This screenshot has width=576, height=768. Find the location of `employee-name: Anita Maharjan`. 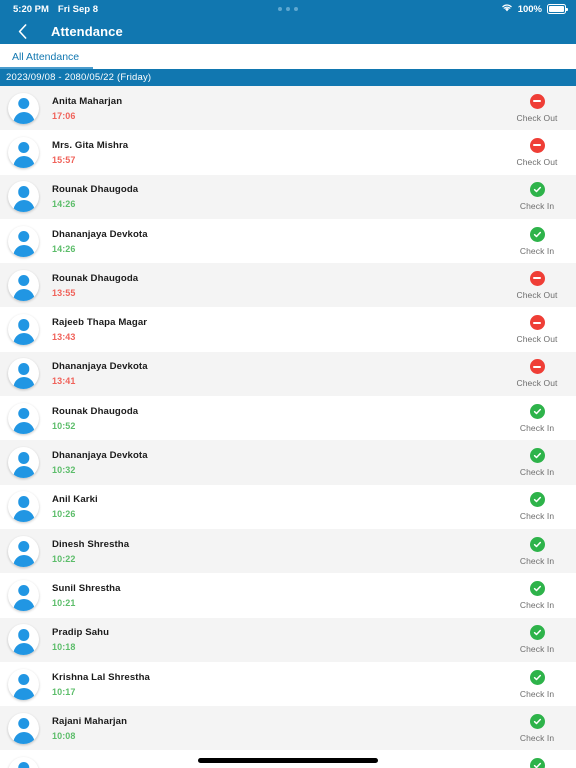

employee-name: Anita Maharjan is located at coordinates (87, 101).